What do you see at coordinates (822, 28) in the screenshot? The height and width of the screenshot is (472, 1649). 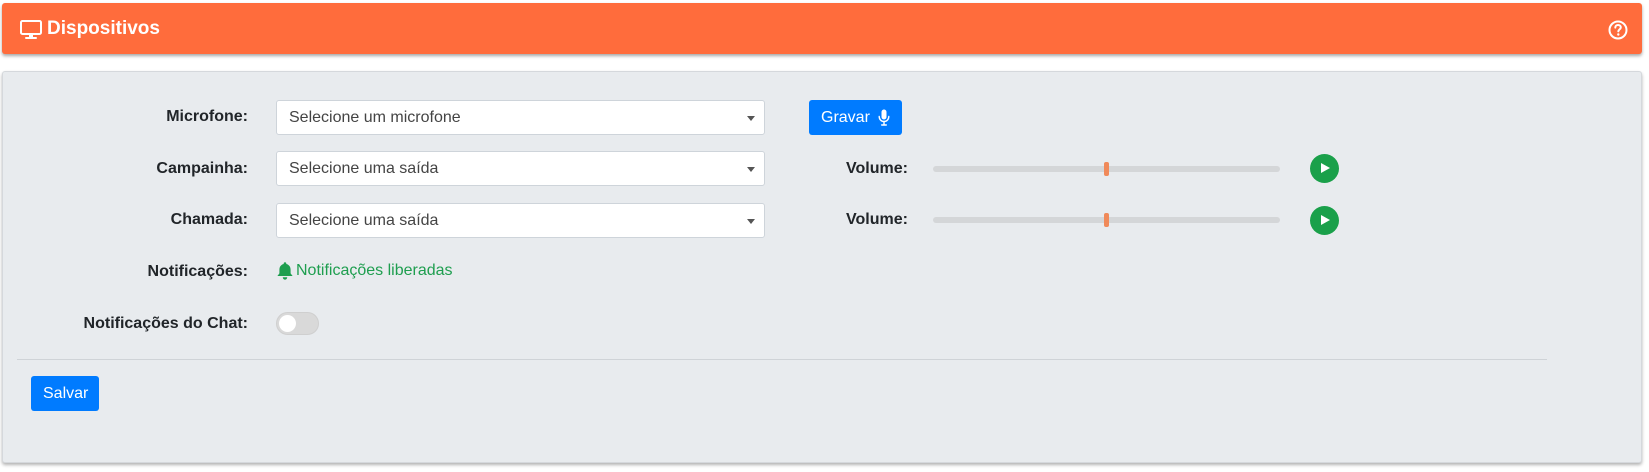 I see `page-header: Dispositivos` at bounding box center [822, 28].